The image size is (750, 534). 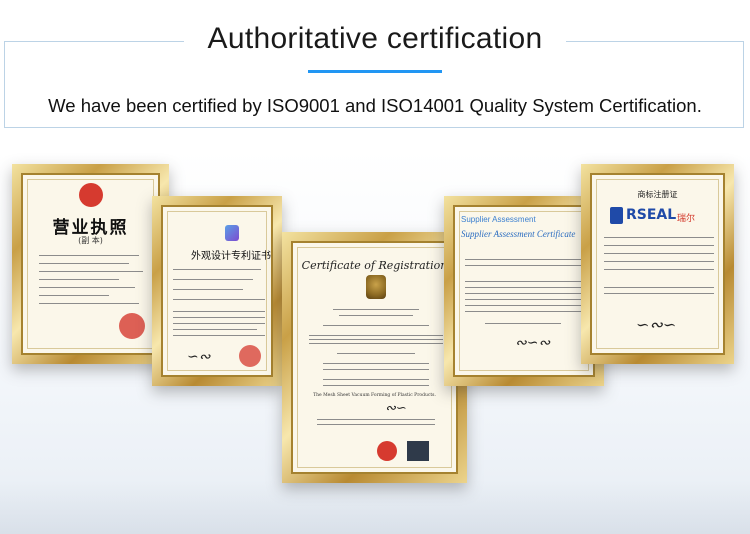 What do you see at coordinates (232, 233) in the screenshot?
I see `patent-office-logo-icon` at bounding box center [232, 233].